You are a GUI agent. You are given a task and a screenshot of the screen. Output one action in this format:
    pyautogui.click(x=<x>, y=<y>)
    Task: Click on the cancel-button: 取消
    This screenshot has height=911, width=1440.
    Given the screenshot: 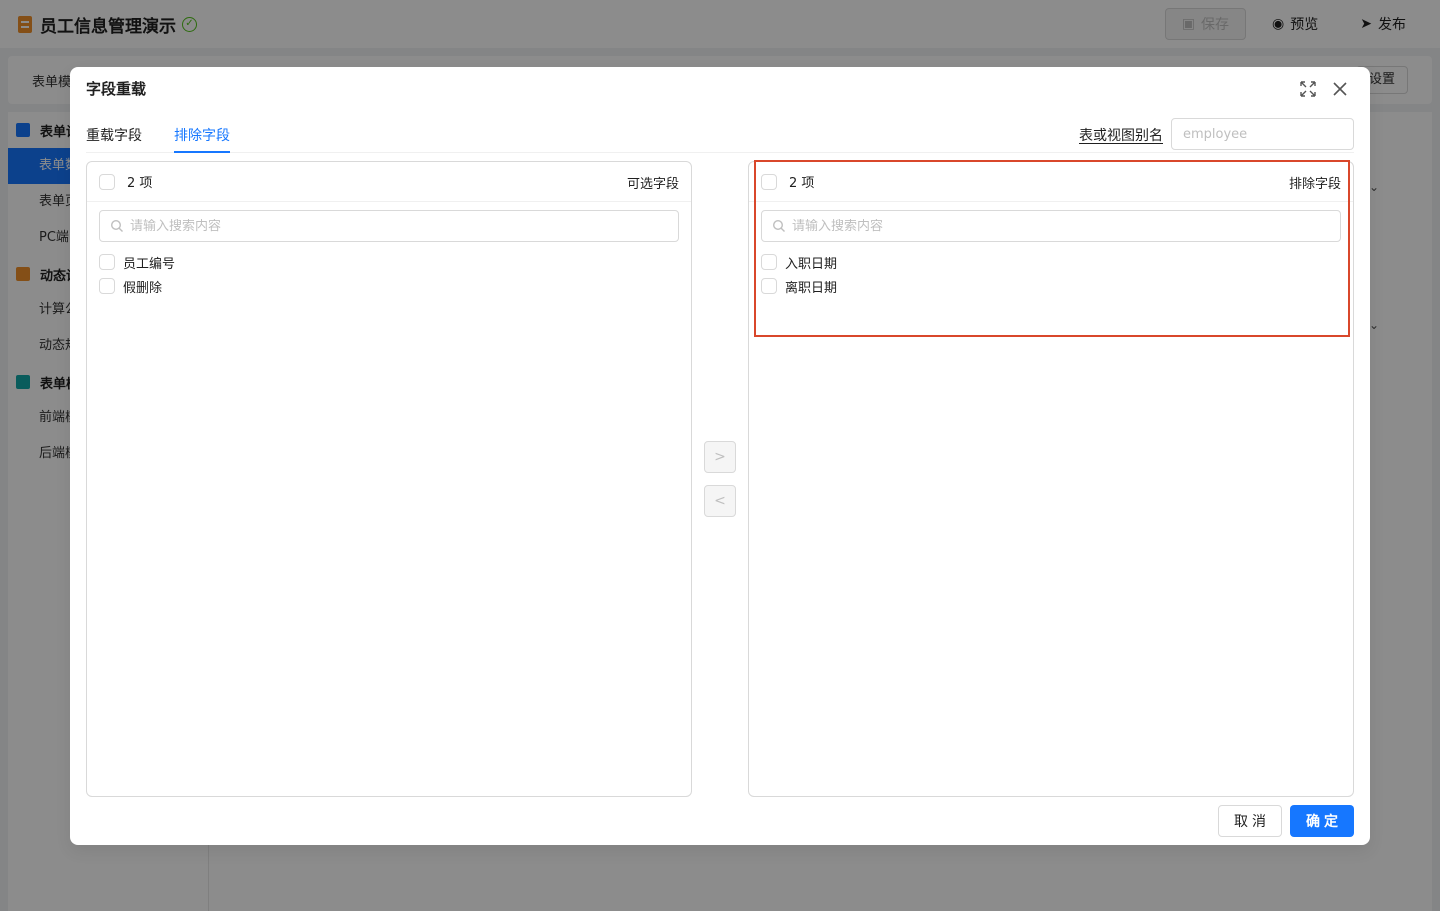 What is the action you would take?
    pyautogui.click(x=1250, y=821)
    